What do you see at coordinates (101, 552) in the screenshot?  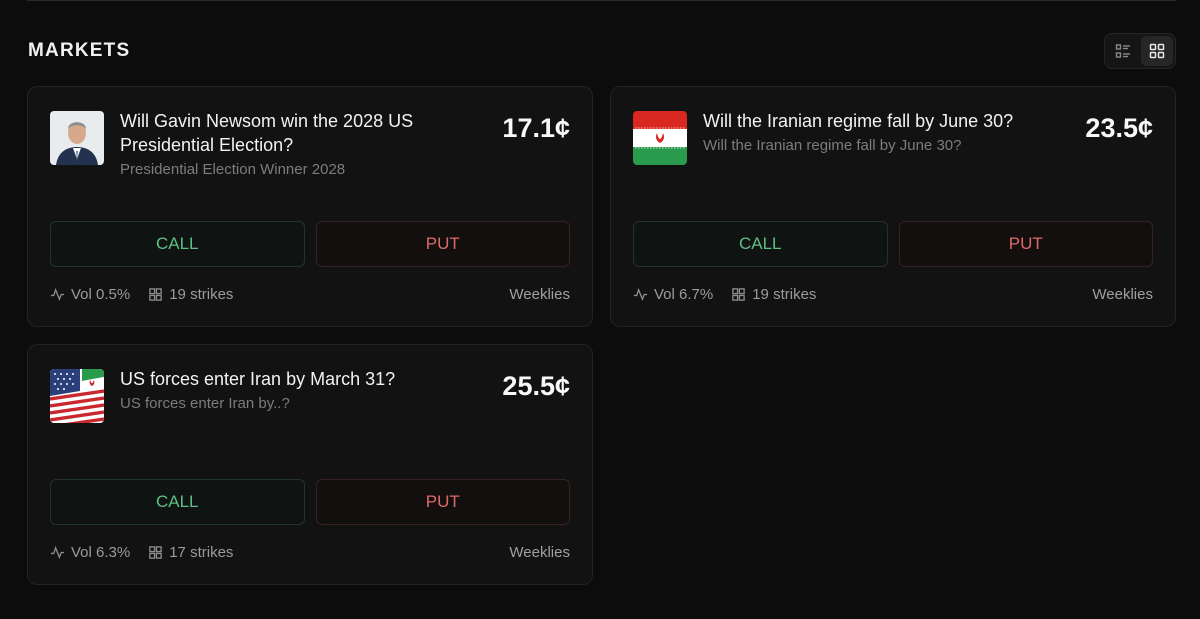 I see `volatility-text: Vol 6.3%` at bounding box center [101, 552].